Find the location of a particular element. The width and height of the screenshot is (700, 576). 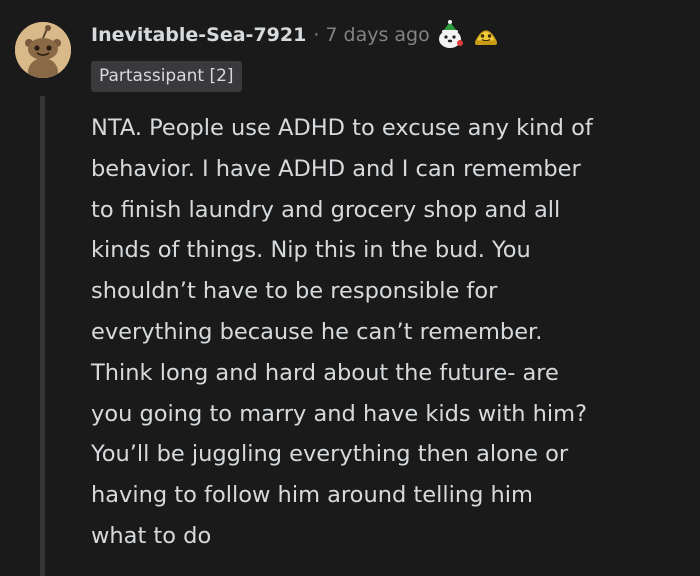

comment-body-line: shouldn’t have to be responsible for is located at coordinates (294, 291).